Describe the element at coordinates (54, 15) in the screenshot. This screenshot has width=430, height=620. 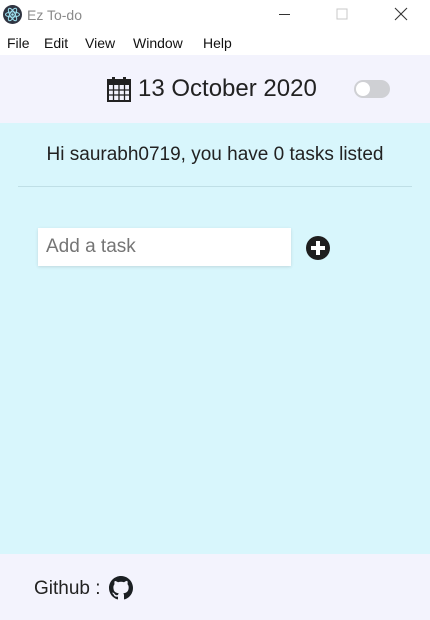
I see `window-title: Ez To-do` at that location.